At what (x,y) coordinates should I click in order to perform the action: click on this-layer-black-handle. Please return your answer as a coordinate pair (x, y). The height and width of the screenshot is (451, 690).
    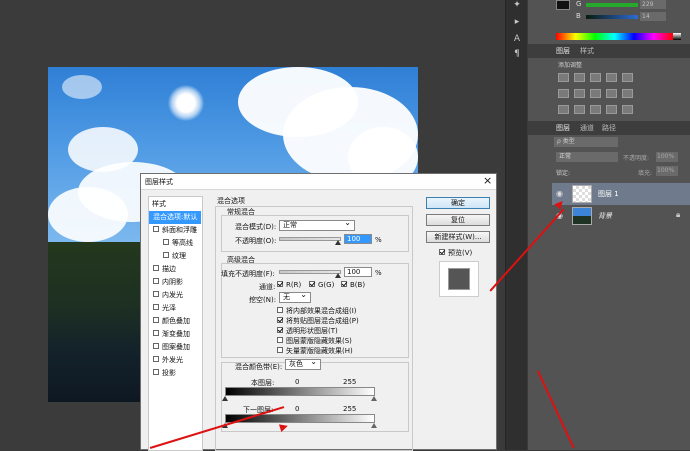
    Looking at the image, I should click on (225, 398).